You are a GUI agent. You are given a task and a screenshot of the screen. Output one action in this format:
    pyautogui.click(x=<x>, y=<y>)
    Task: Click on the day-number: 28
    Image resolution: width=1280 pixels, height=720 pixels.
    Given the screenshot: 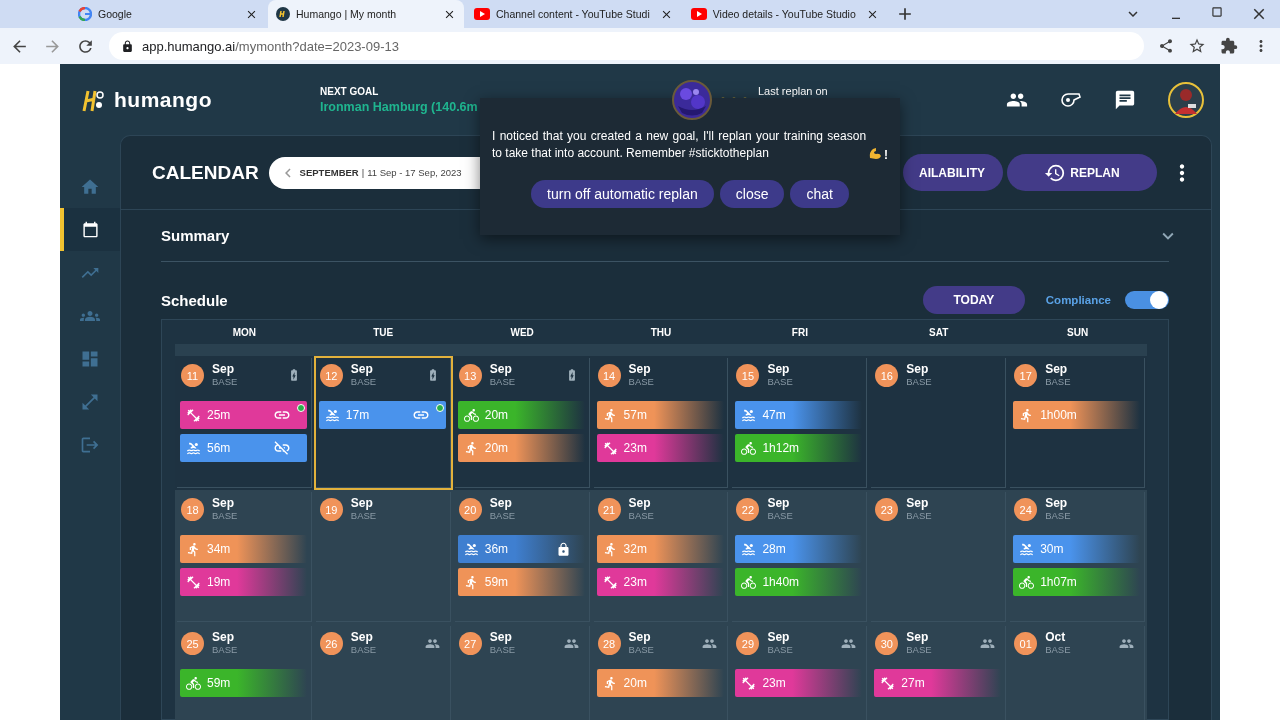 What is the action you would take?
    pyautogui.click(x=609, y=643)
    